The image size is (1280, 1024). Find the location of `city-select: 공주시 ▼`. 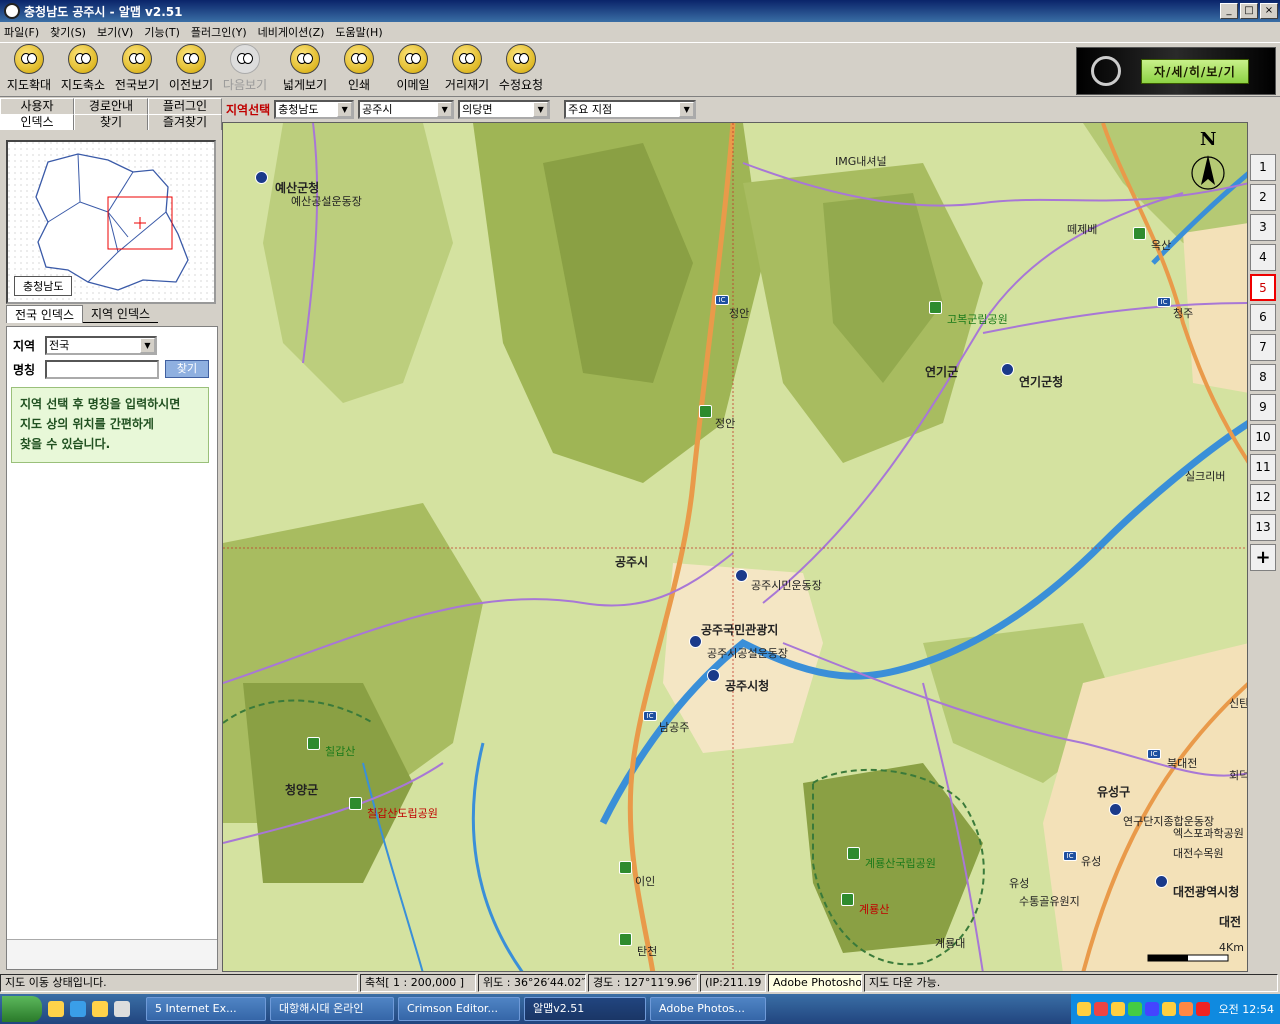

city-select: 공주시 ▼ is located at coordinates (406, 109).